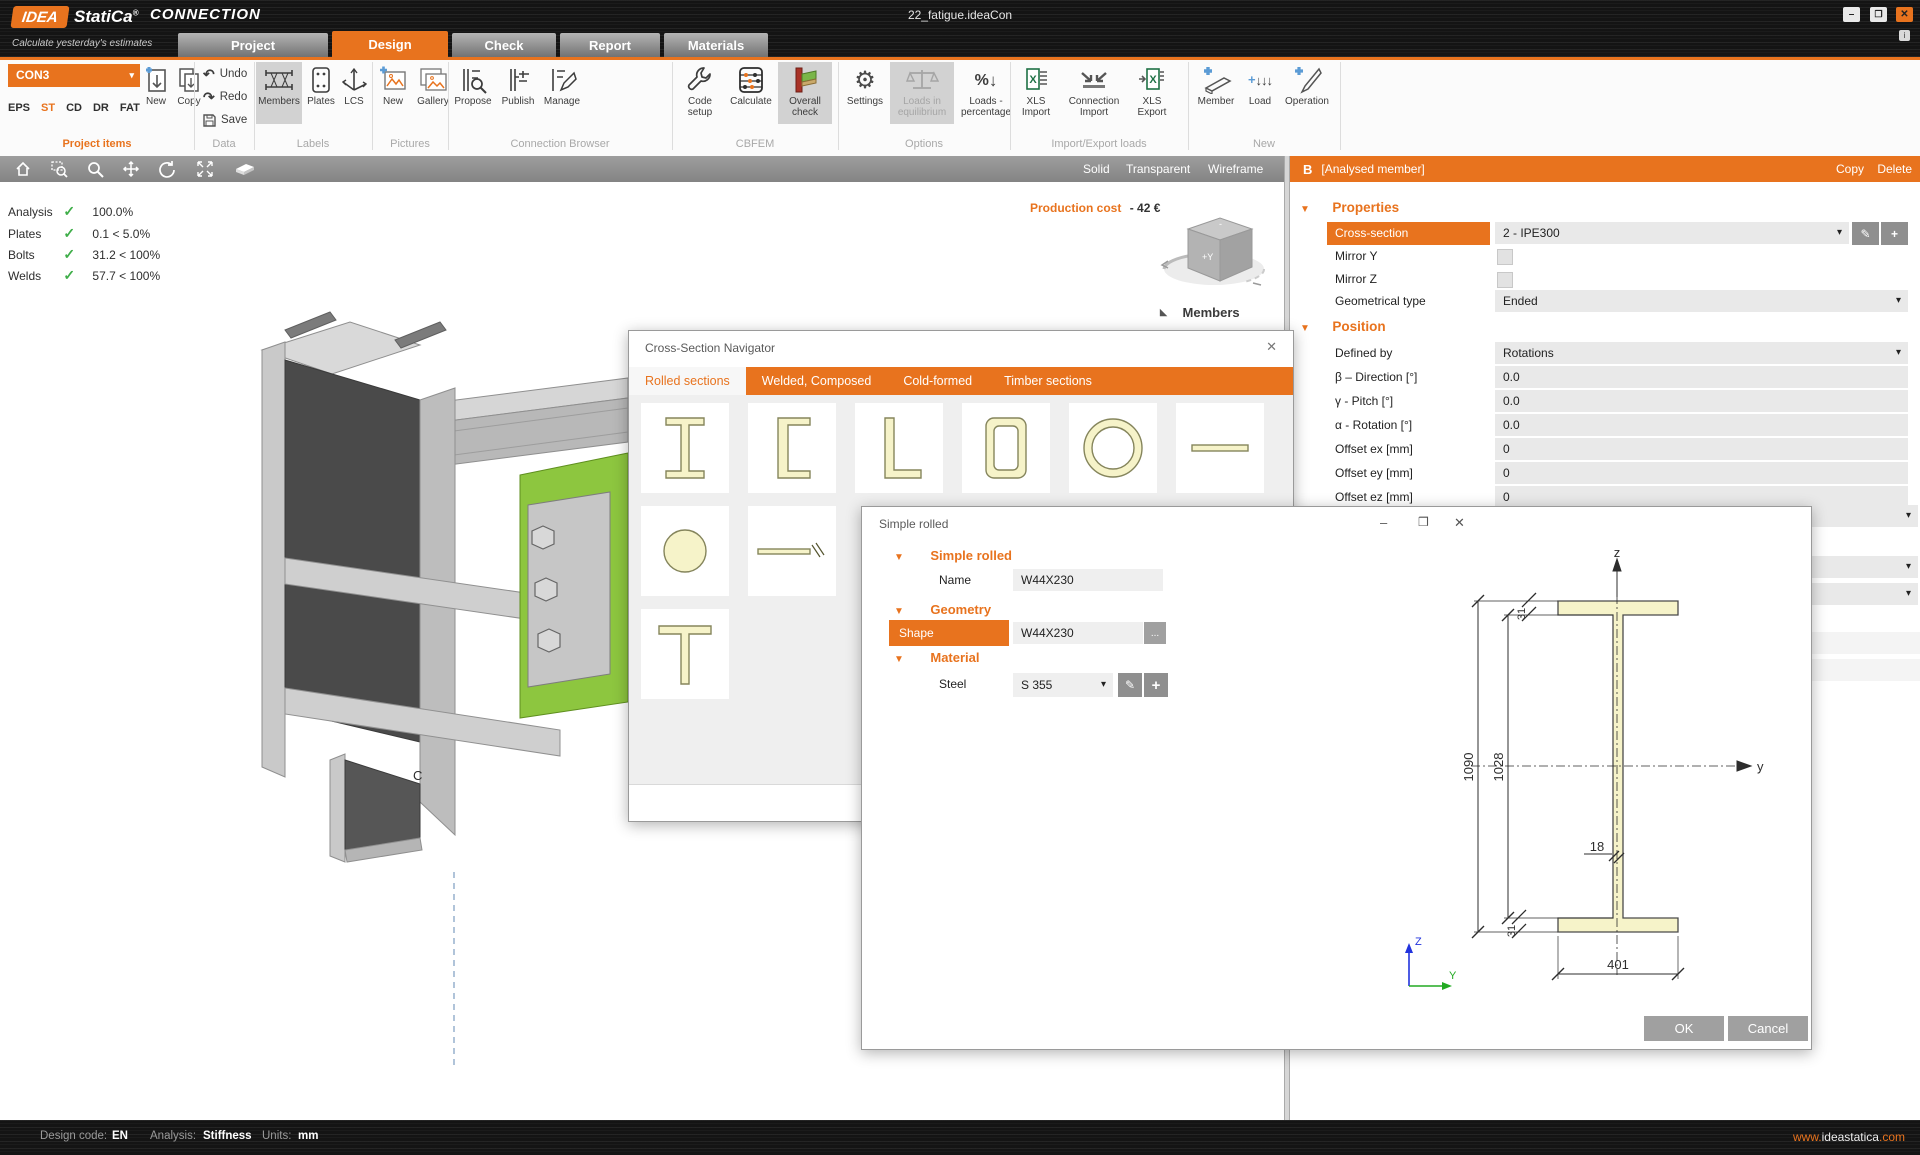 The image size is (1920, 1155). What do you see at coordinates (1505, 257) in the screenshot?
I see `mirror-y-checkbox` at bounding box center [1505, 257].